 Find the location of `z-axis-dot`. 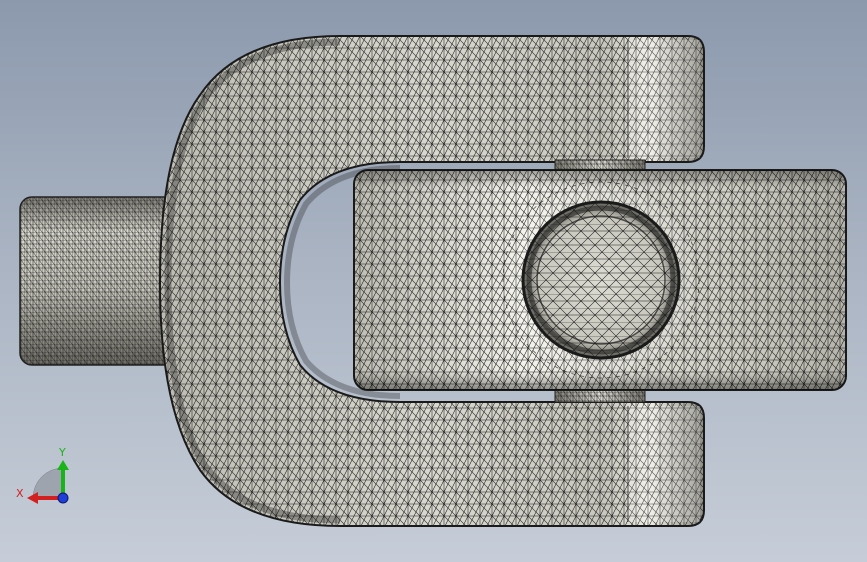

z-axis-dot is located at coordinates (63, 498).